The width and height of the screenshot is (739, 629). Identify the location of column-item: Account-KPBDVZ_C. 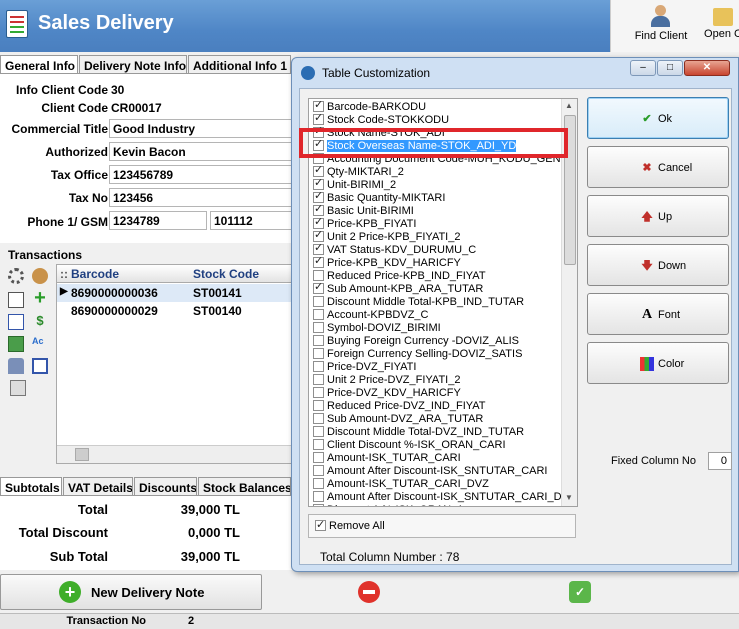
(370, 315).